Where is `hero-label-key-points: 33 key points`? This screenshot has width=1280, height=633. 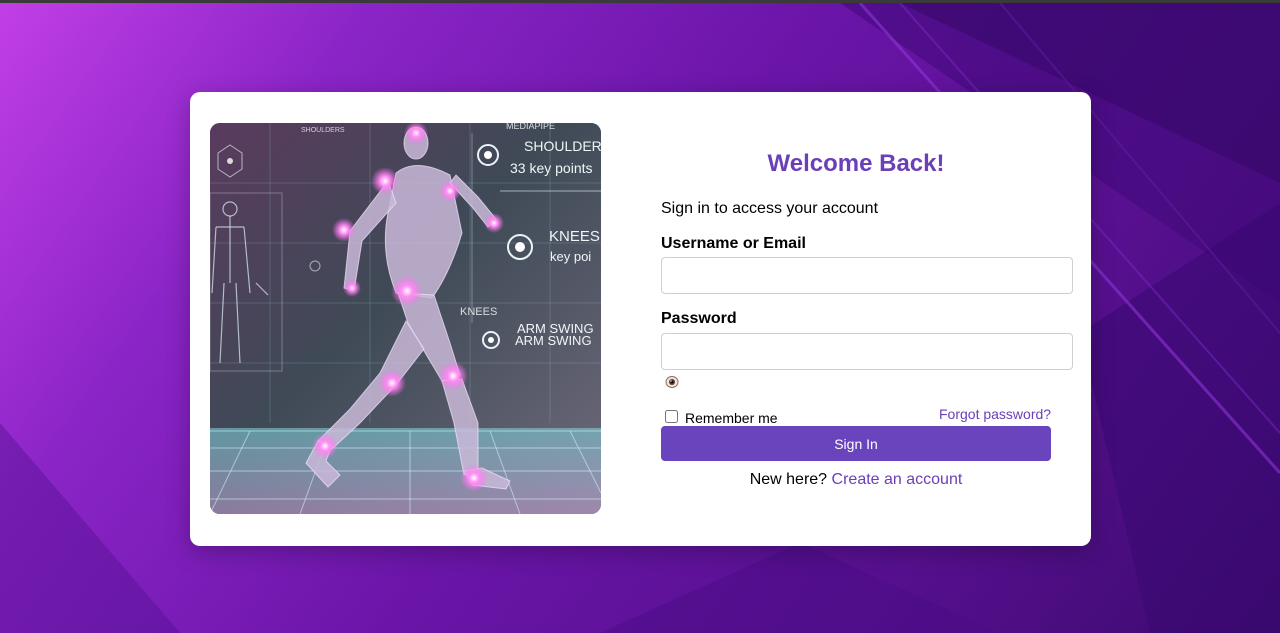
hero-label-key-points: 33 key points is located at coordinates (551, 168).